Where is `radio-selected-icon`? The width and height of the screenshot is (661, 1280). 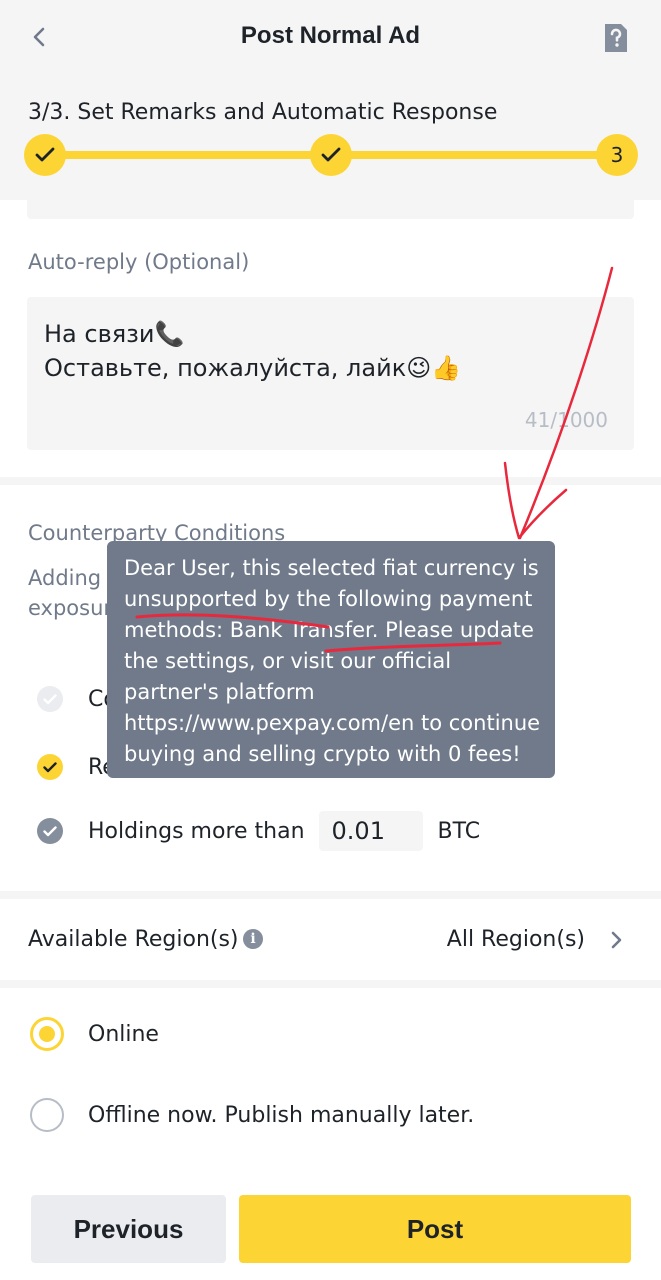 radio-selected-icon is located at coordinates (47, 1034).